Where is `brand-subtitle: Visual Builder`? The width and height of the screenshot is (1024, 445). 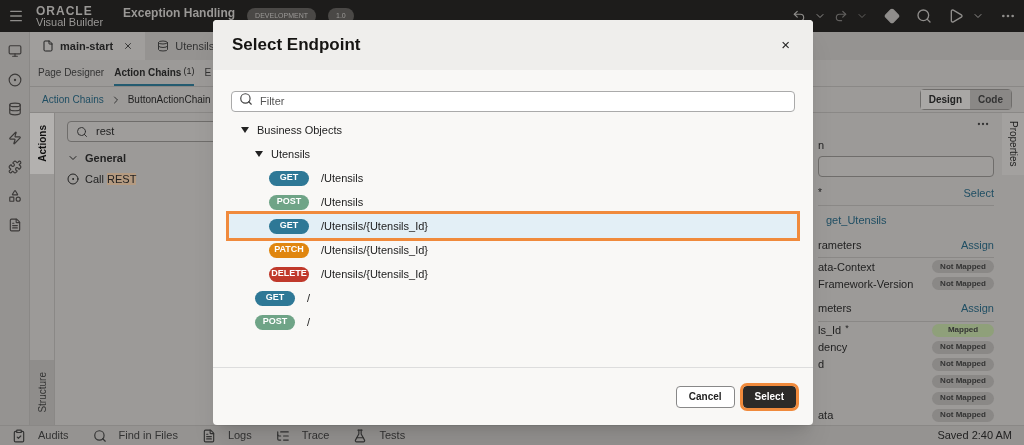 brand-subtitle: Visual Builder is located at coordinates (70, 22).